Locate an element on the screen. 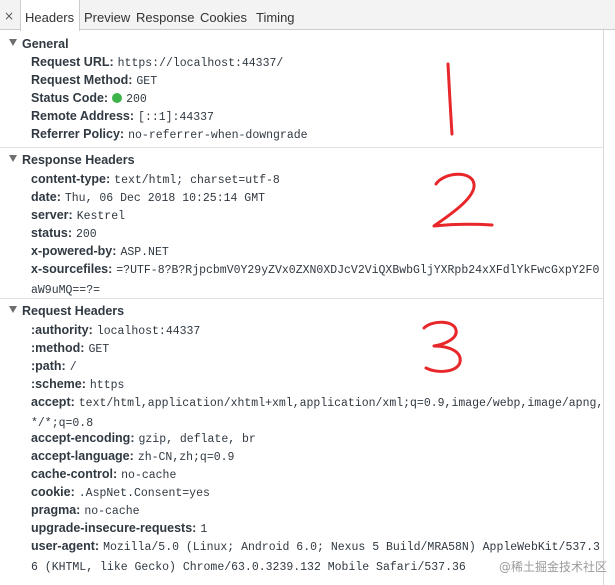  request-header-row: :method: GET is located at coordinates (70, 348).